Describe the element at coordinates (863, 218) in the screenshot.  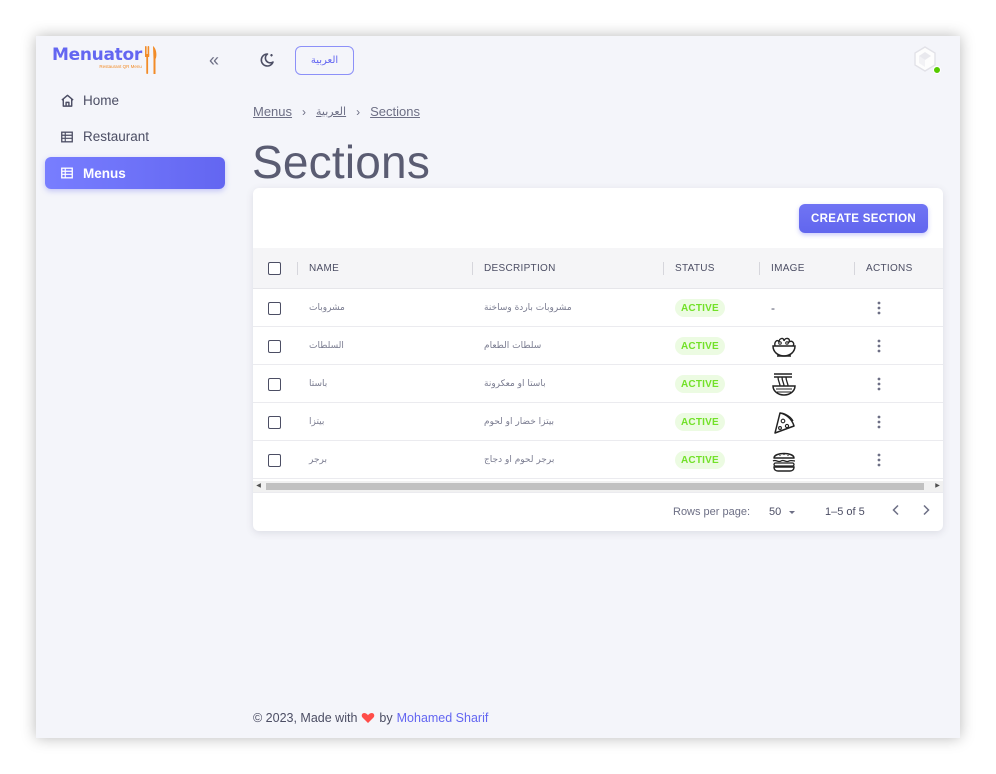
I see `create-section-button: CREATE SECTION` at that location.